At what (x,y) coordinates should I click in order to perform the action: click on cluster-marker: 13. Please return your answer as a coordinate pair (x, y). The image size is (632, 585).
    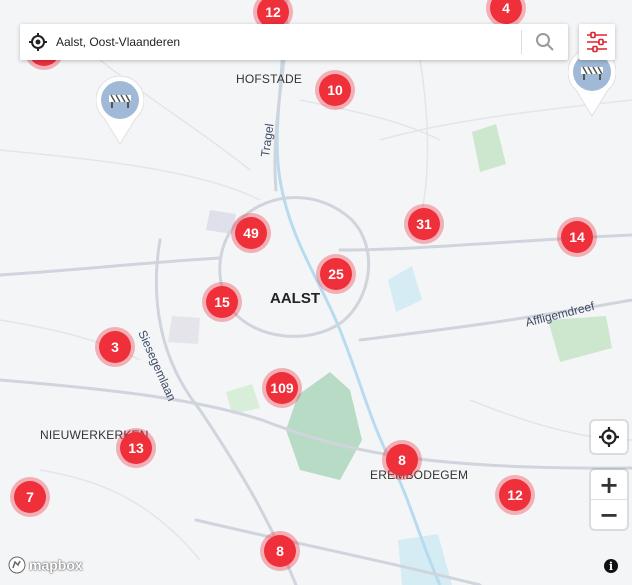
    Looking at the image, I should click on (136, 448).